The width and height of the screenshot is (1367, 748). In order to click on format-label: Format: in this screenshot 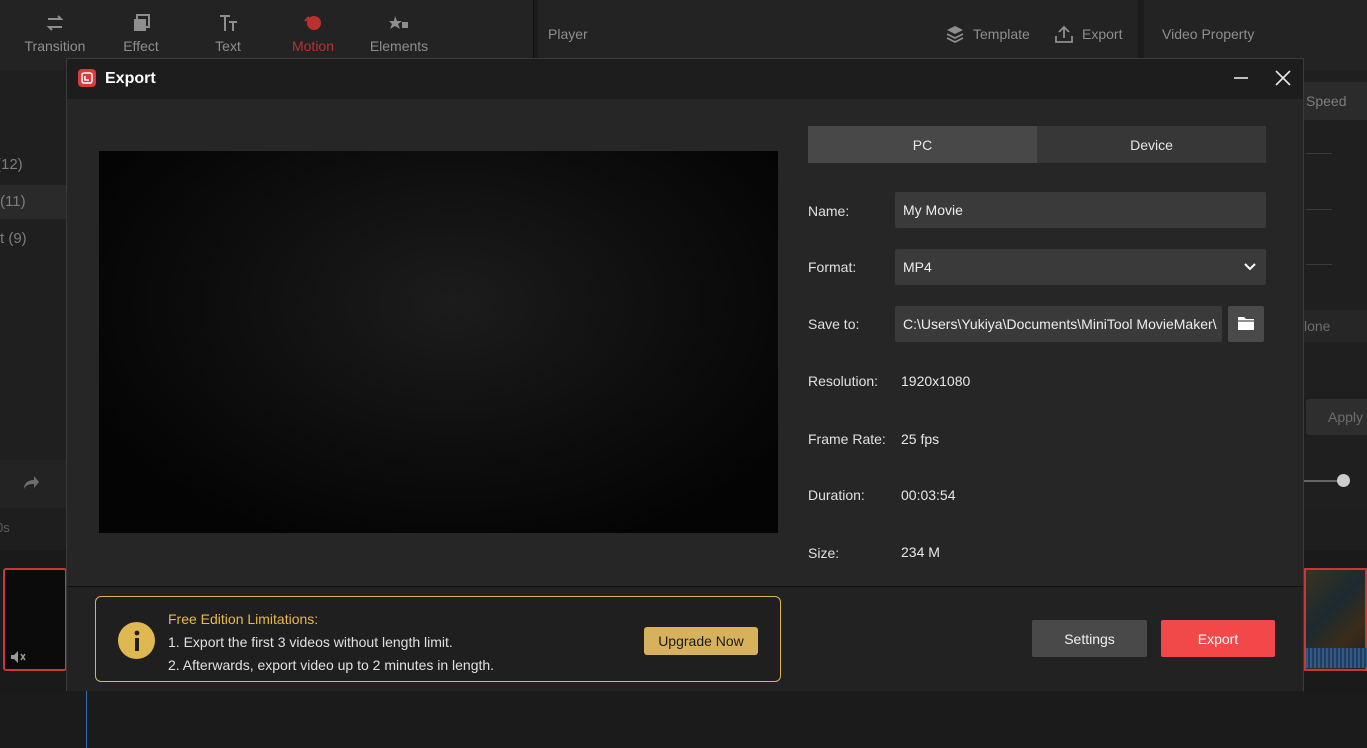, I will do `click(832, 267)`.